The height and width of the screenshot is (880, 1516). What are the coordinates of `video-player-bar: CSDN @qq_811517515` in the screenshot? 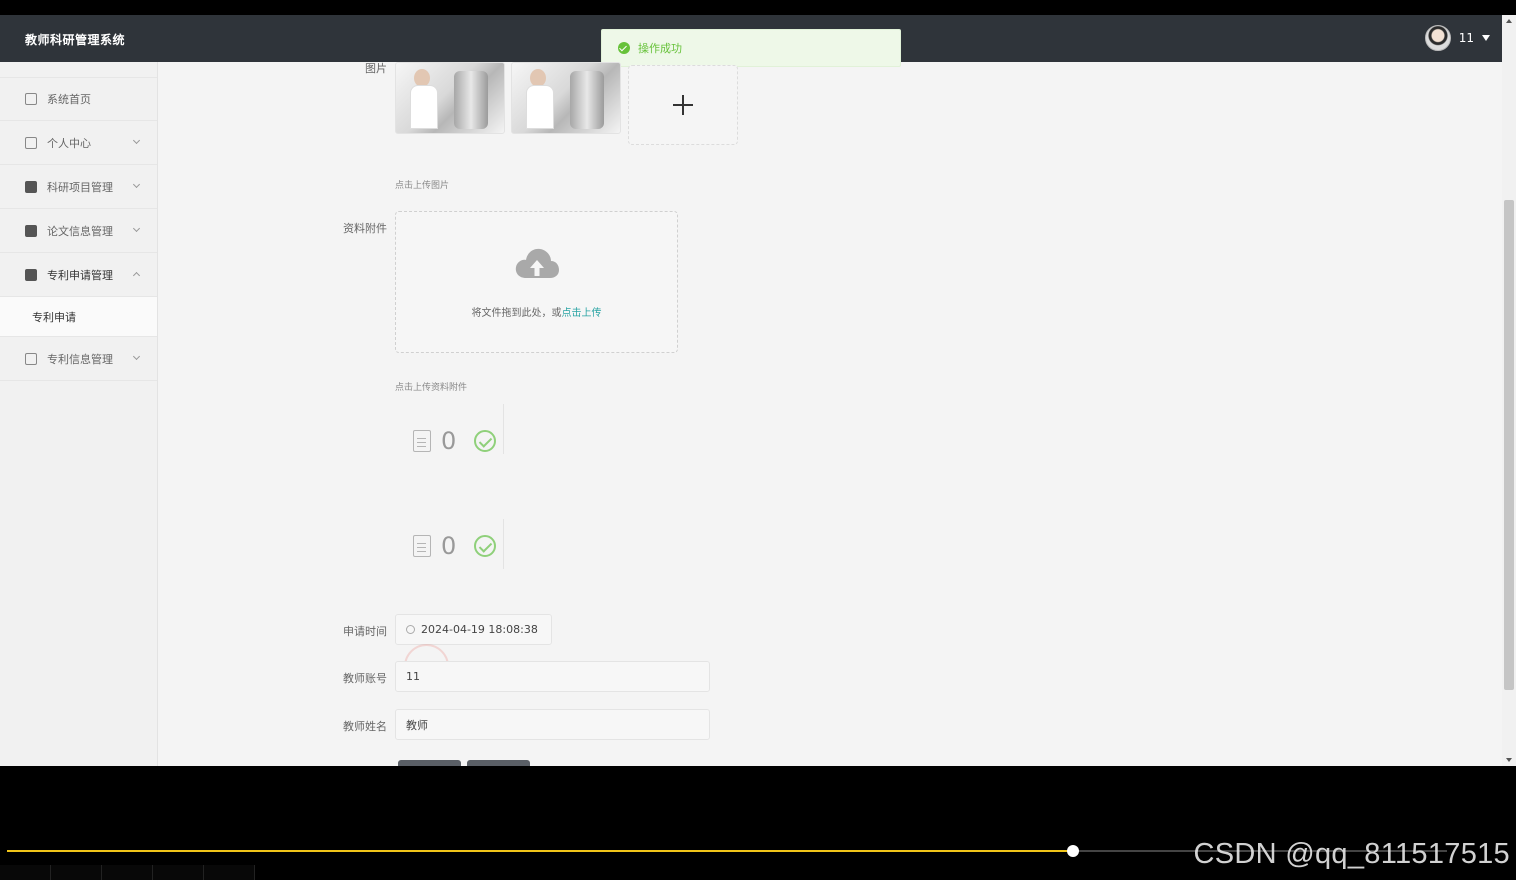 It's located at (758, 859).